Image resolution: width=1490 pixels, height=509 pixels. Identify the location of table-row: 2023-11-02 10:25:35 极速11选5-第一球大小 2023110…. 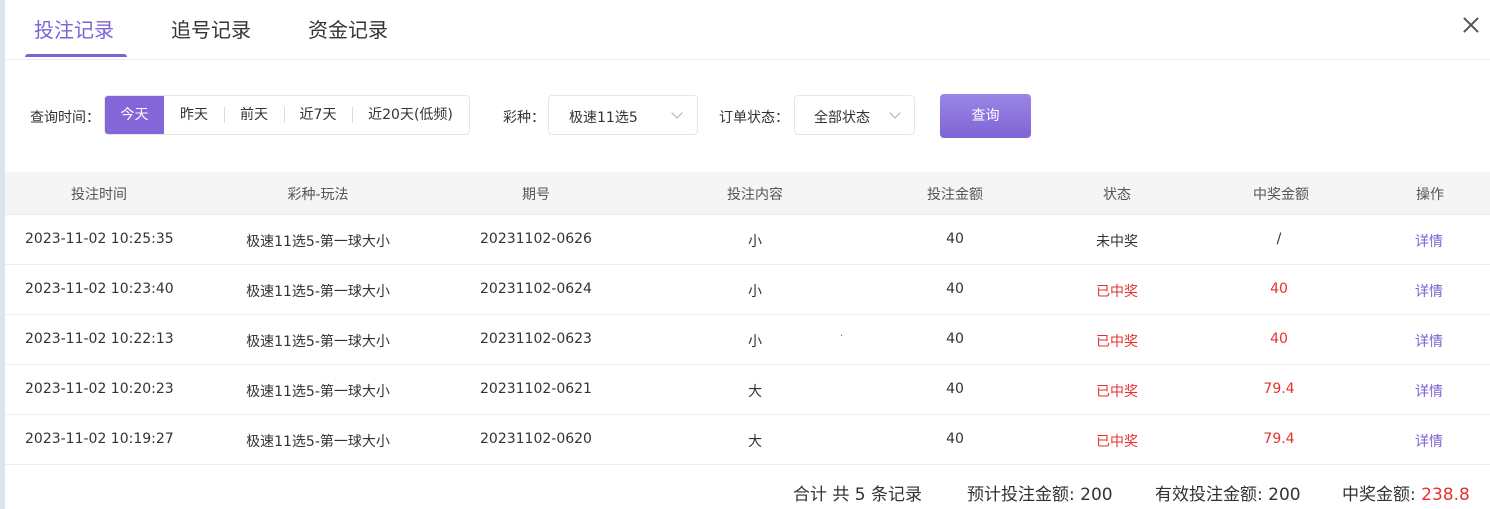
(747, 240).